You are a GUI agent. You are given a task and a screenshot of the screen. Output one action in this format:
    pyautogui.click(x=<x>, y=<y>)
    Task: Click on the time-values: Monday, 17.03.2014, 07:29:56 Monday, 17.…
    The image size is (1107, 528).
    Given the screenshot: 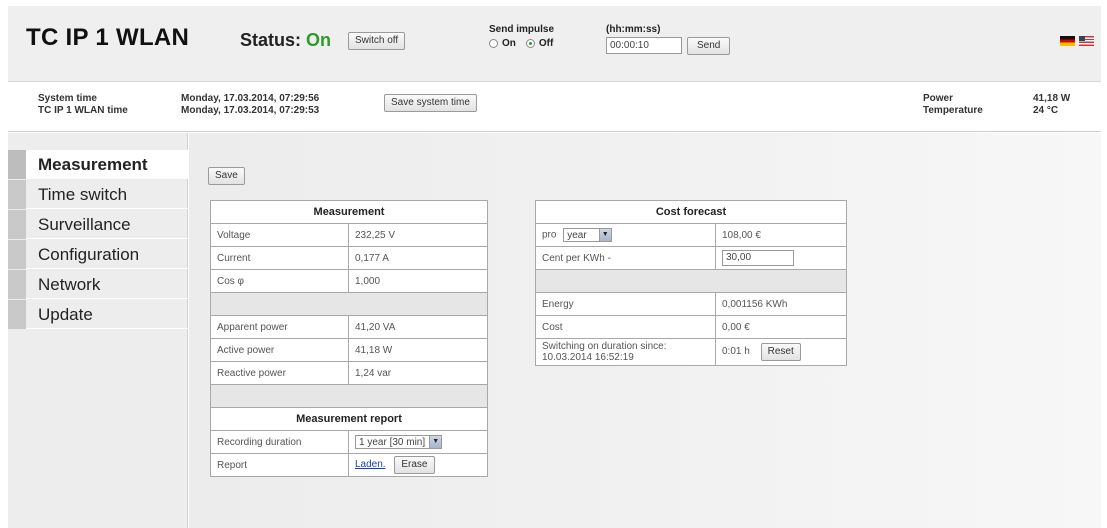 What is the action you would take?
    pyautogui.click(x=250, y=105)
    